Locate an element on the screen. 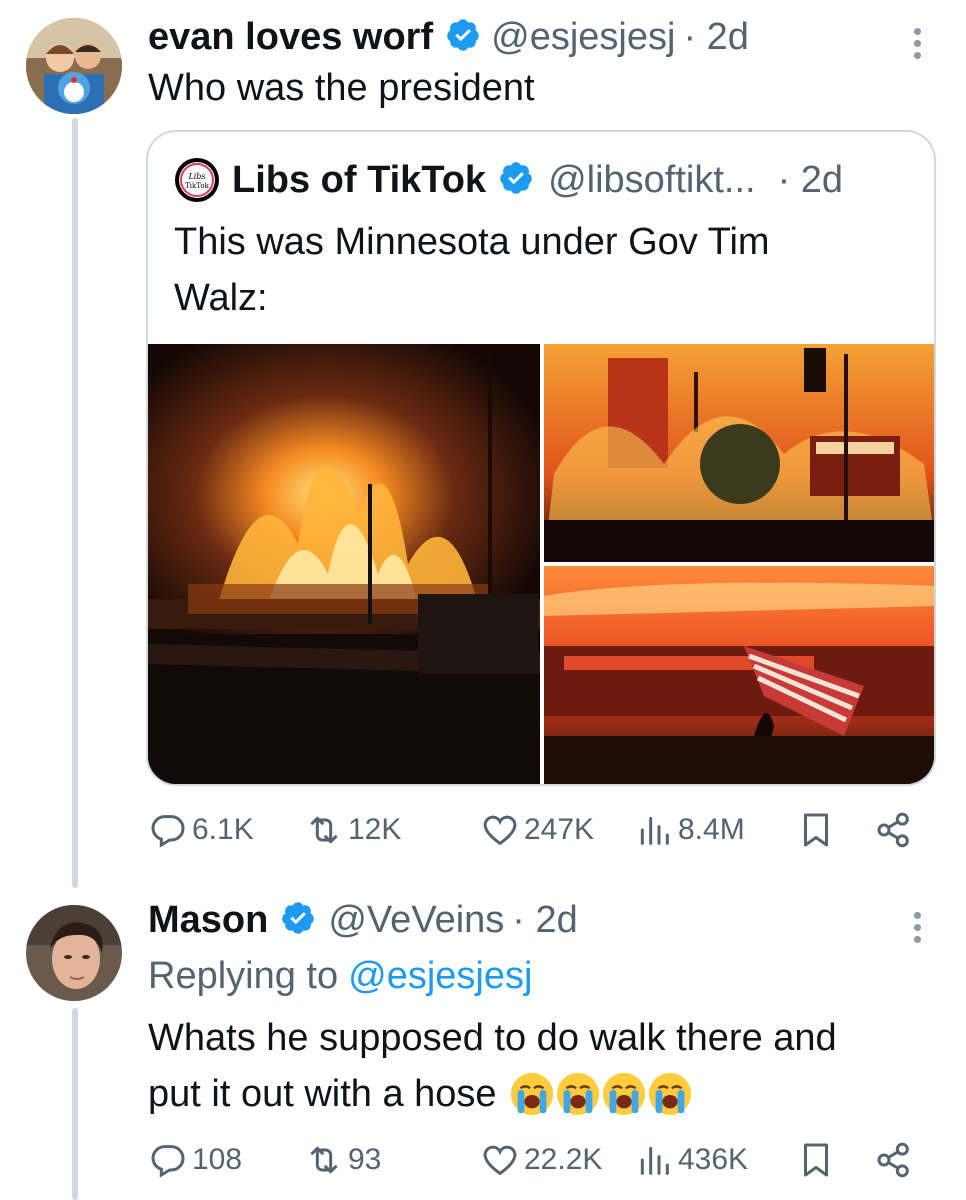 Image resolution: width=966 pixels, height=1200 pixels. tweet2-actions: 108 93 22.2K 436K is located at coordinates (538, 1165).